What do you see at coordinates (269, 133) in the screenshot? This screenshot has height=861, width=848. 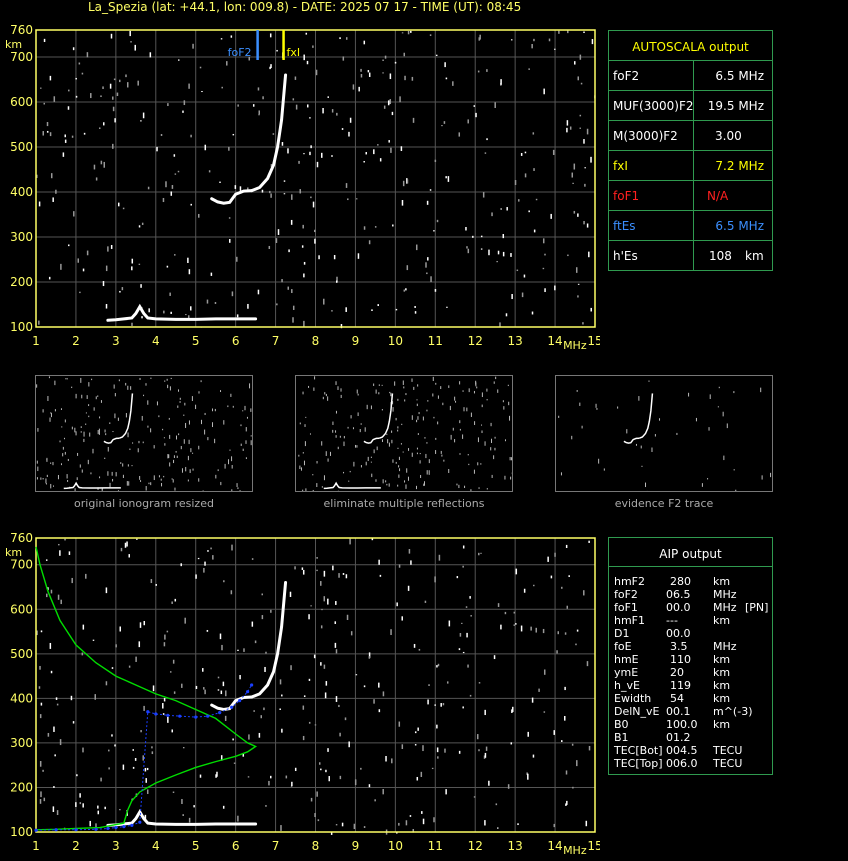 I see `ionogram-f-trace-upper` at bounding box center [269, 133].